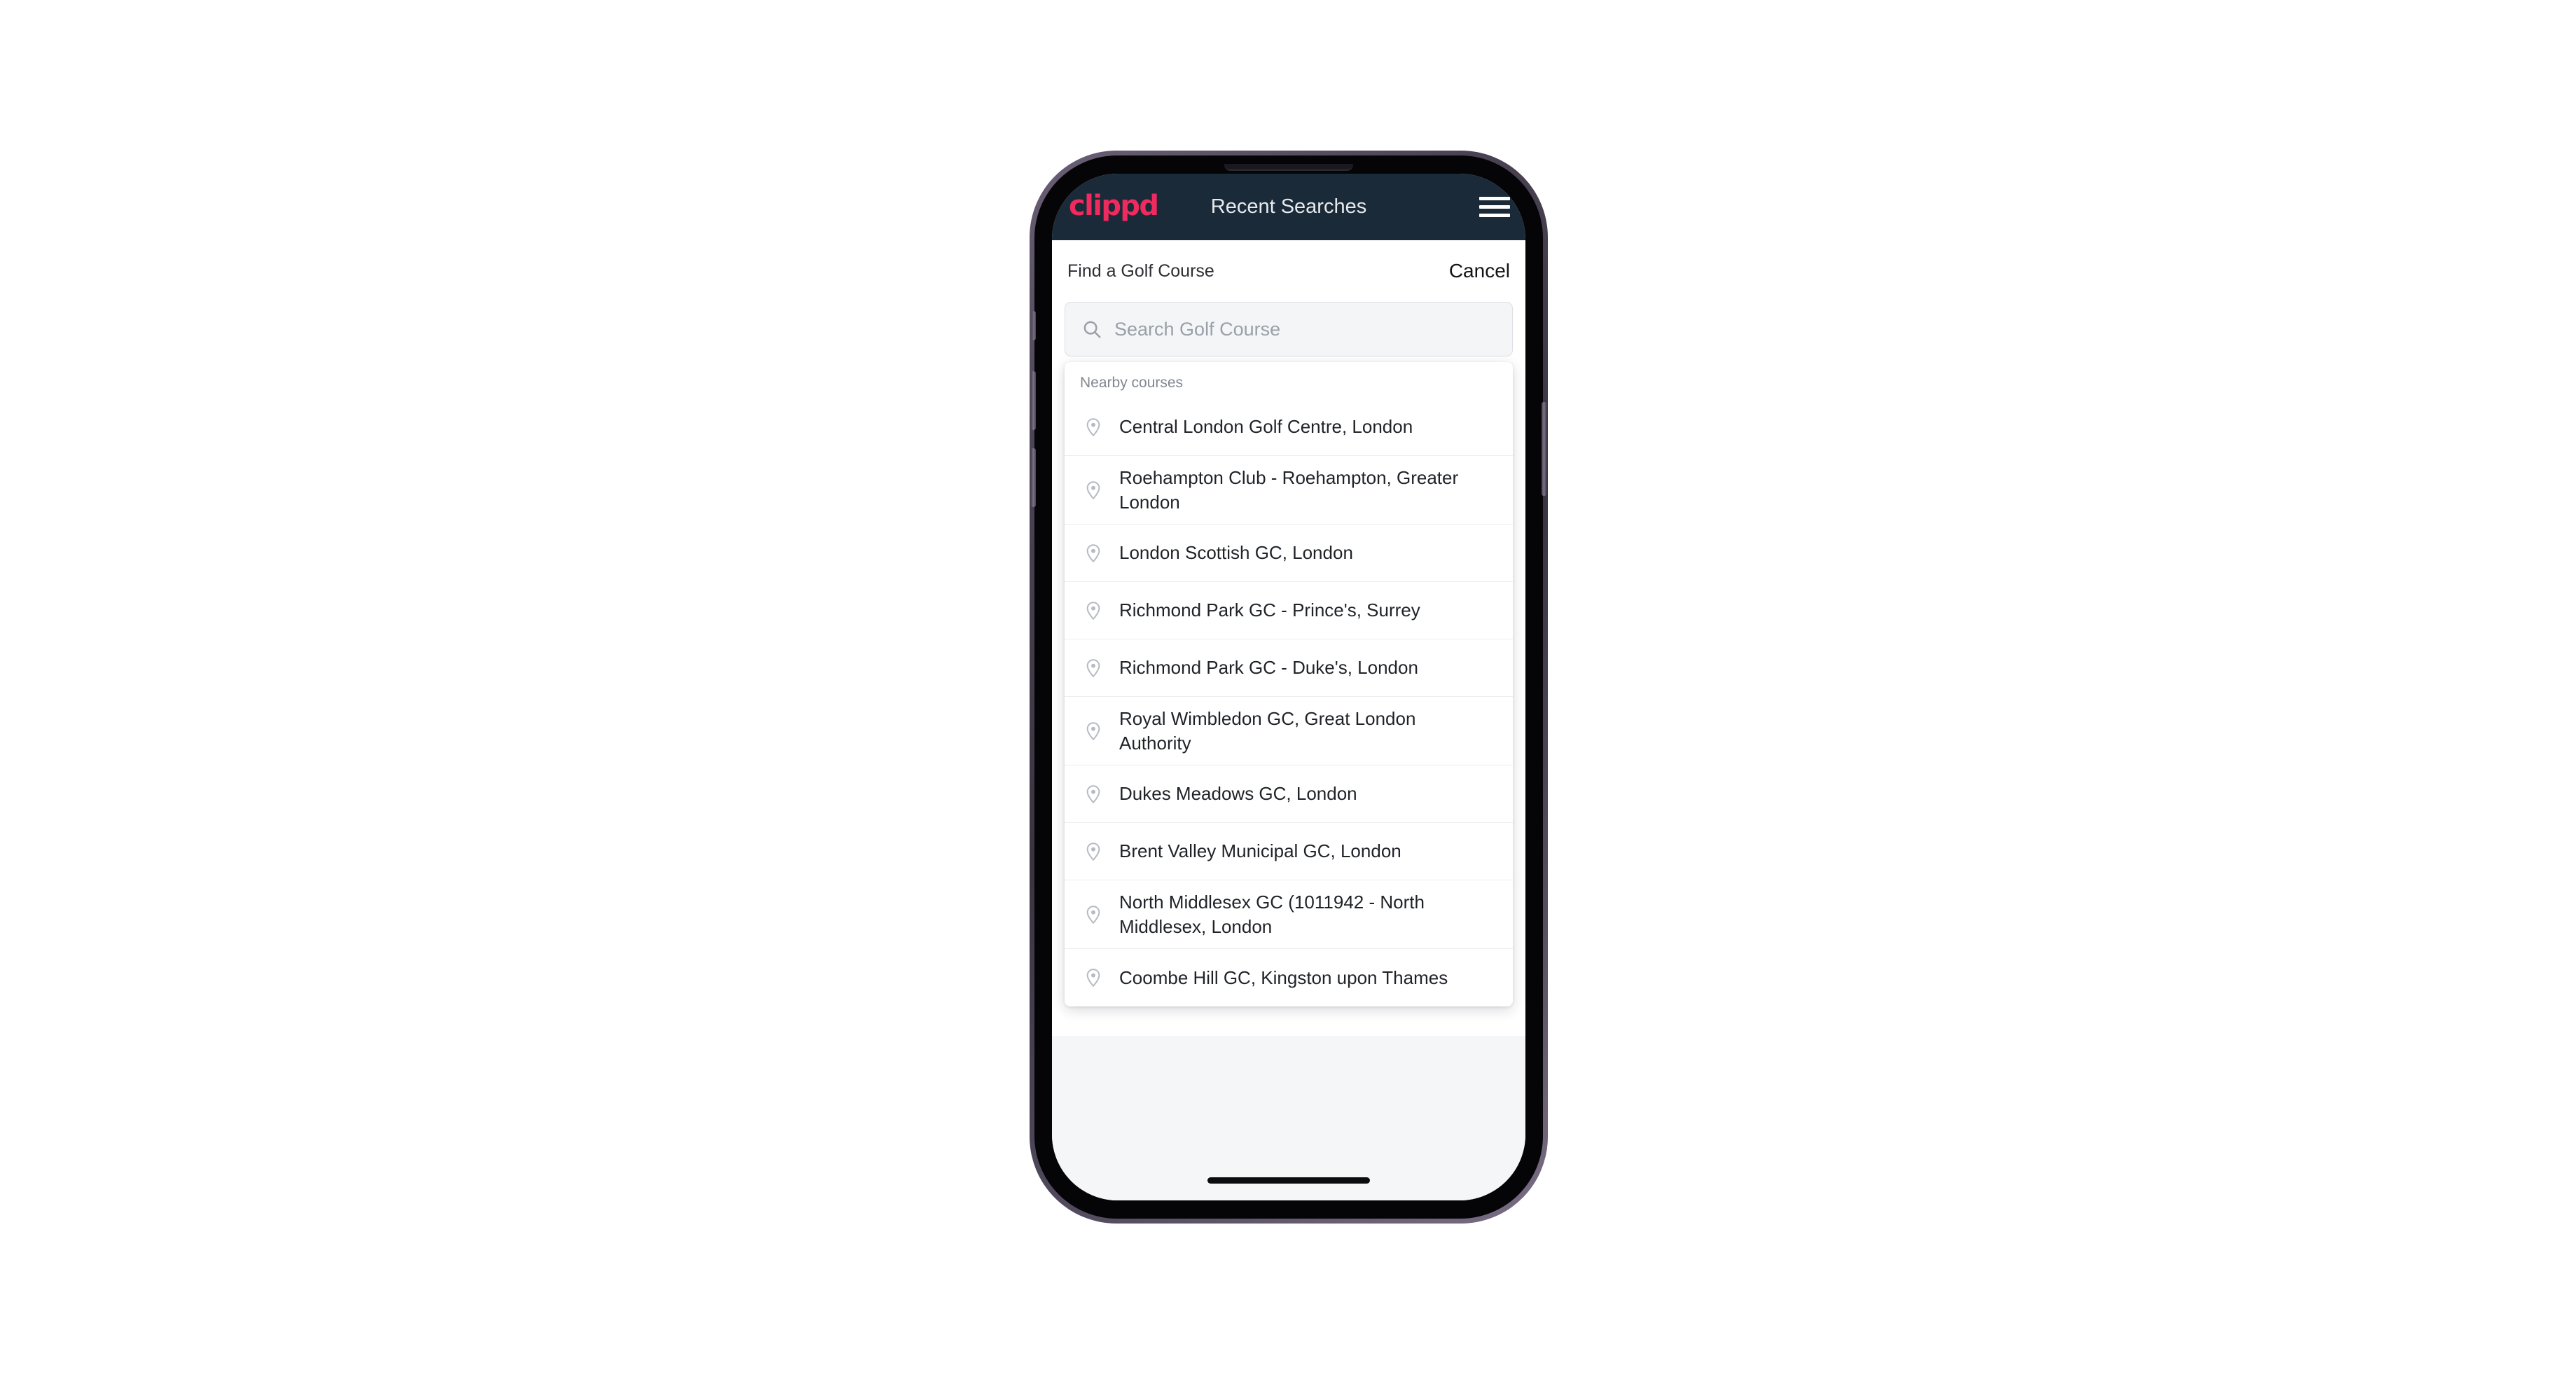 The height and width of the screenshot is (1386, 2576). What do you see at coordinates (1289, 168) in the screenshot?
I see `earpiece-speaker-slot` at bounding box center [1289, 168].